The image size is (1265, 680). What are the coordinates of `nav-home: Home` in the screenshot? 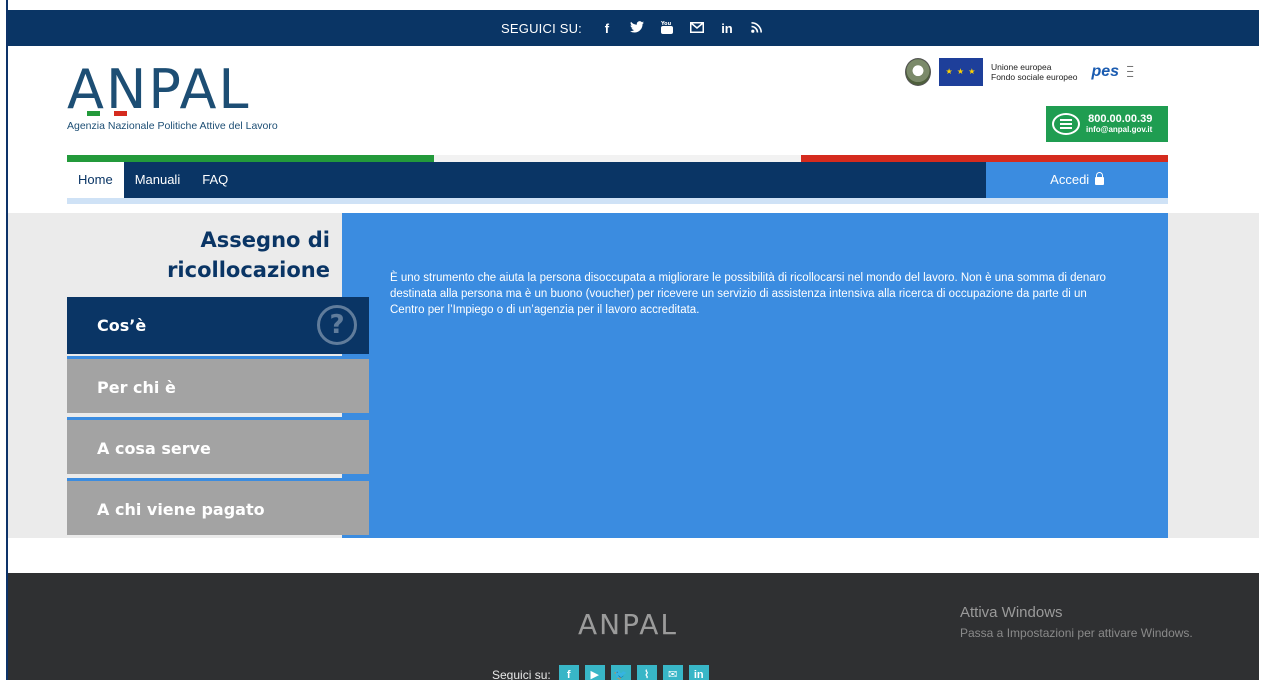 It's located at (95, 180).